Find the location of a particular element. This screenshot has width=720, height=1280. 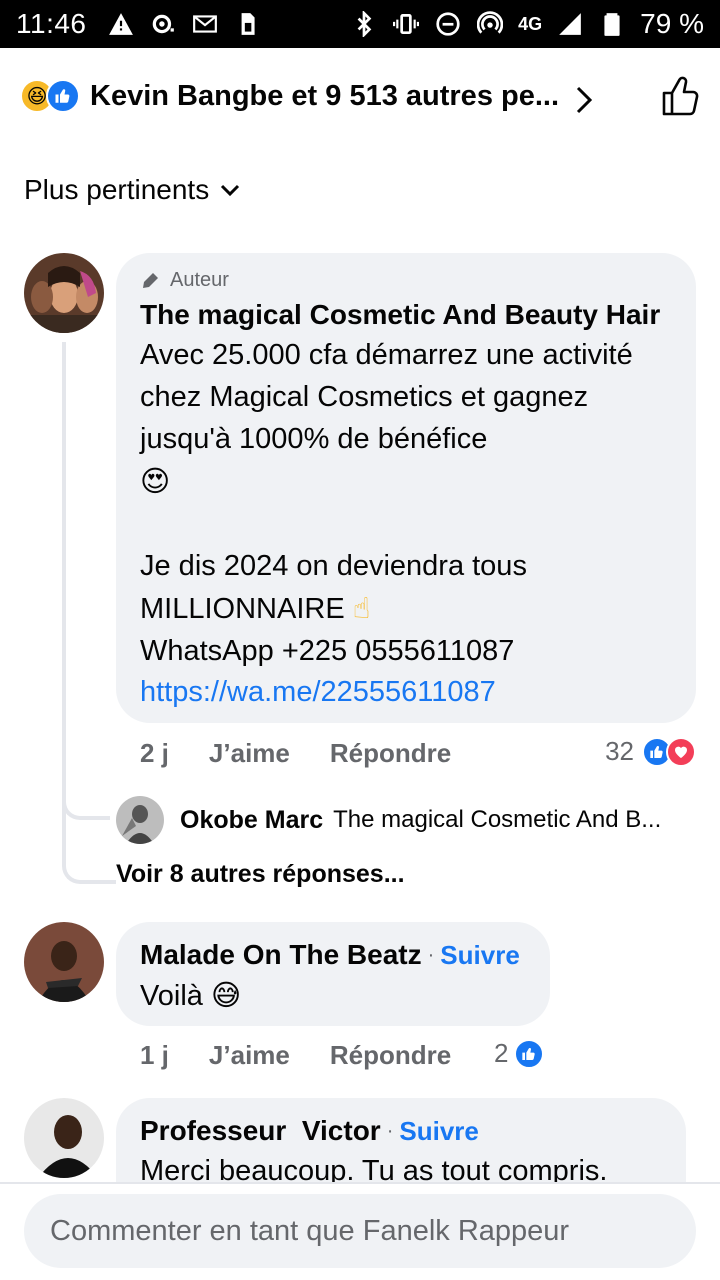

comment-link: https://wa.me/22555611087 is located at coordinates (406, 692).